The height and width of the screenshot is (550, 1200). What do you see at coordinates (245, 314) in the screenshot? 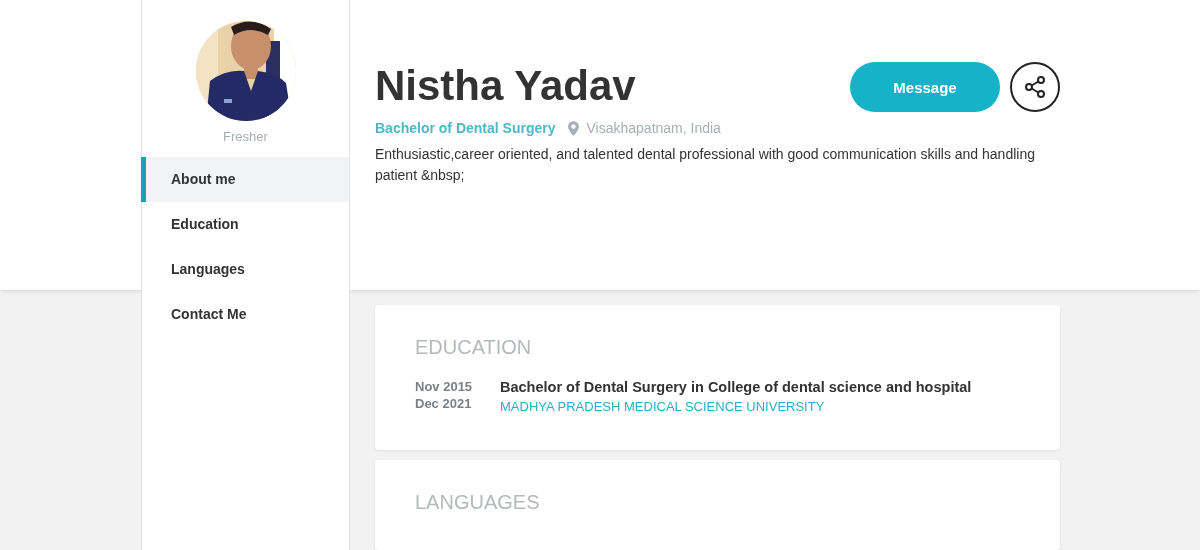
I see `sidebar-item: Contact Me` at bounding box center [245, 314].